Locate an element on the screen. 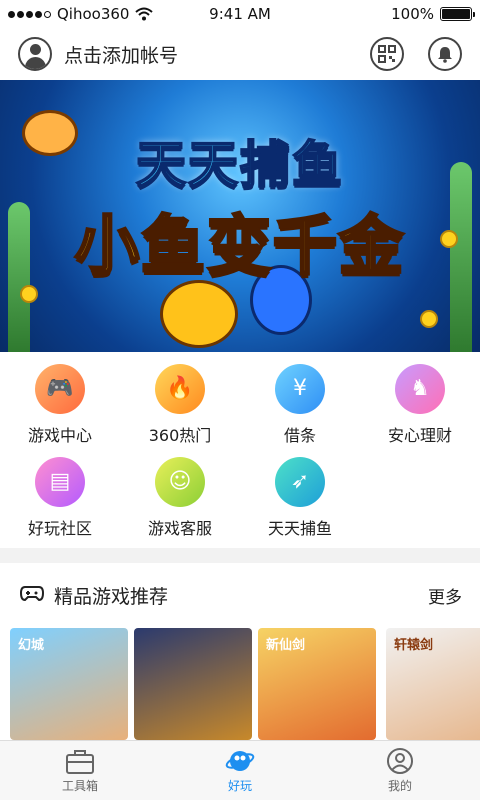 The width and height of the screenshot is (480, 800). newspaper-icon: ▤ is located at coordinates (60, 482).